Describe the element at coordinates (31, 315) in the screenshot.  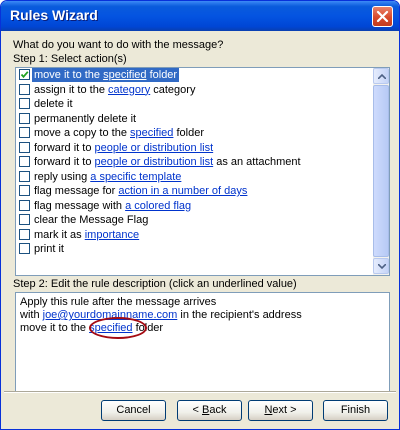
I see `desc-line-2-prefix: with` at that location.